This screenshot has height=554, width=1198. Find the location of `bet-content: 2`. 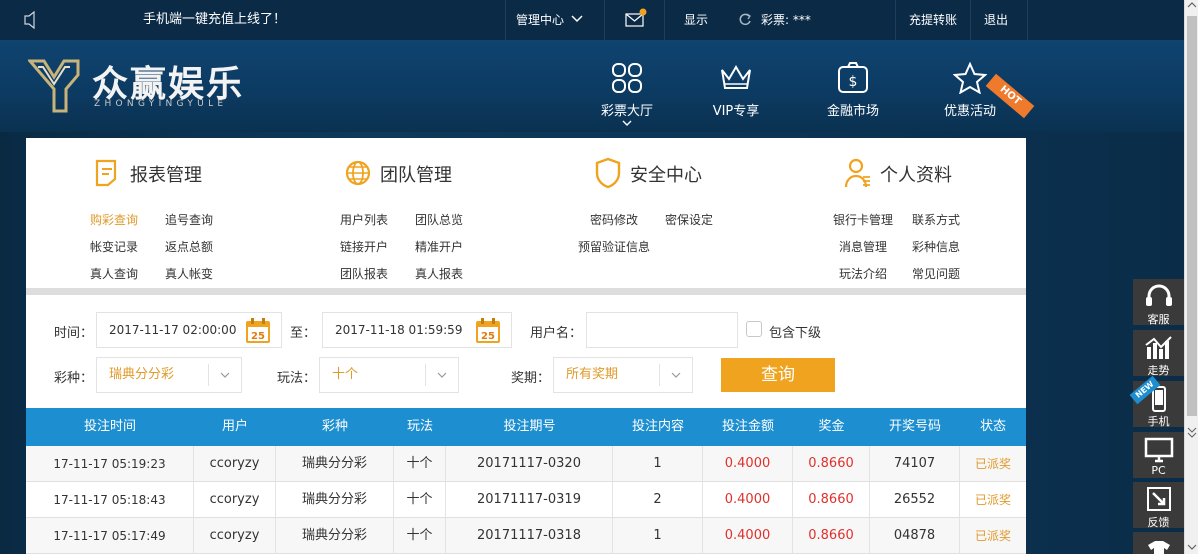

bet-content: 2 is located at coordinates (658, 499).